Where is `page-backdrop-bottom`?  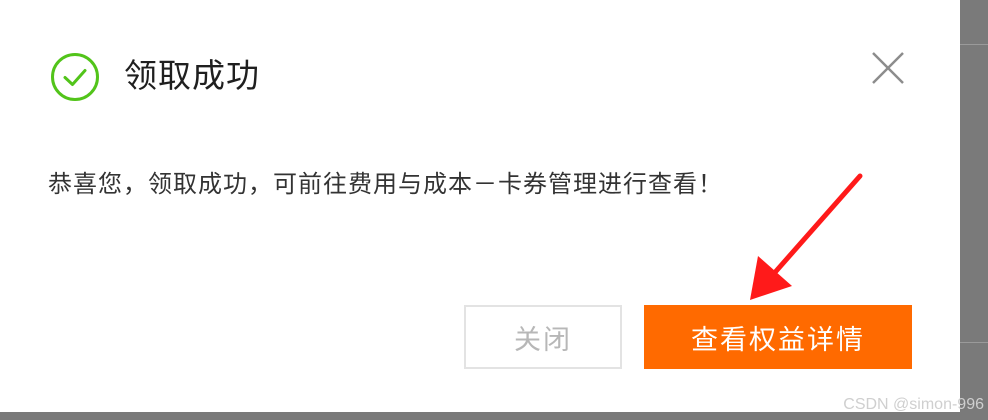 page-backdrop-bottom is located at coordinates (494, 416).